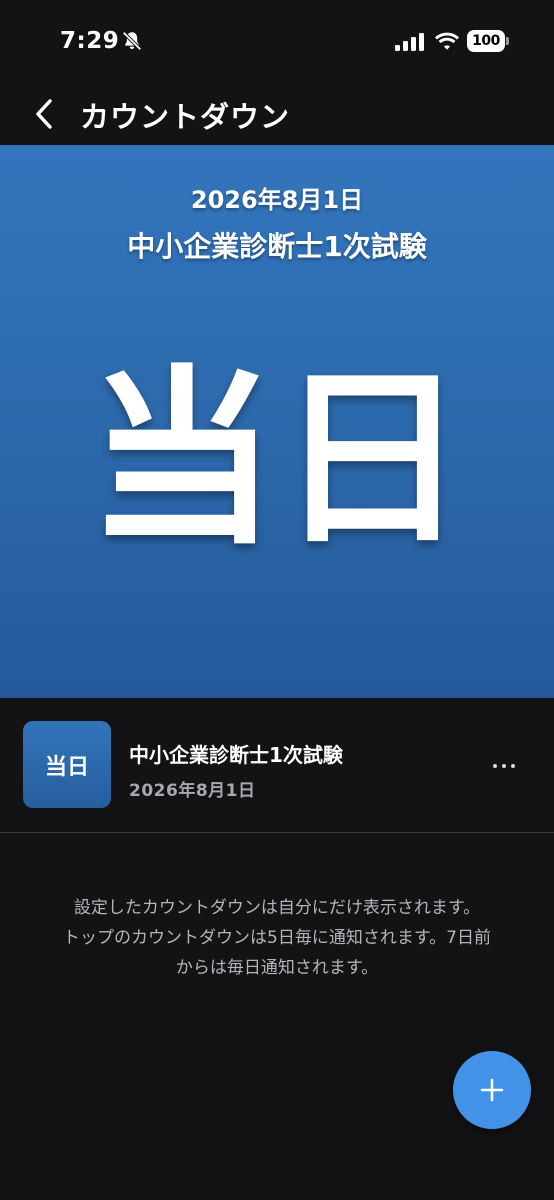 This screenshot has height=1200, width=554. I want to click on chevron-left-icon, so click(44, 114).